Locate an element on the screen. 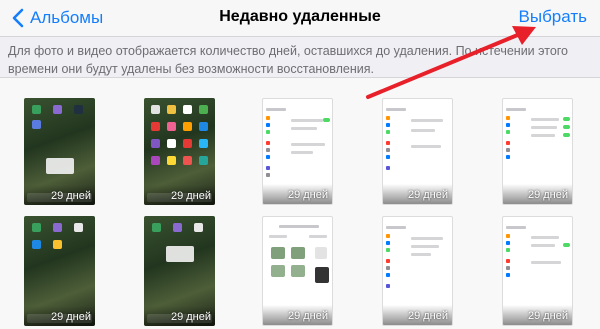  select-button: Выбрать is located at coordinates (553, 17).